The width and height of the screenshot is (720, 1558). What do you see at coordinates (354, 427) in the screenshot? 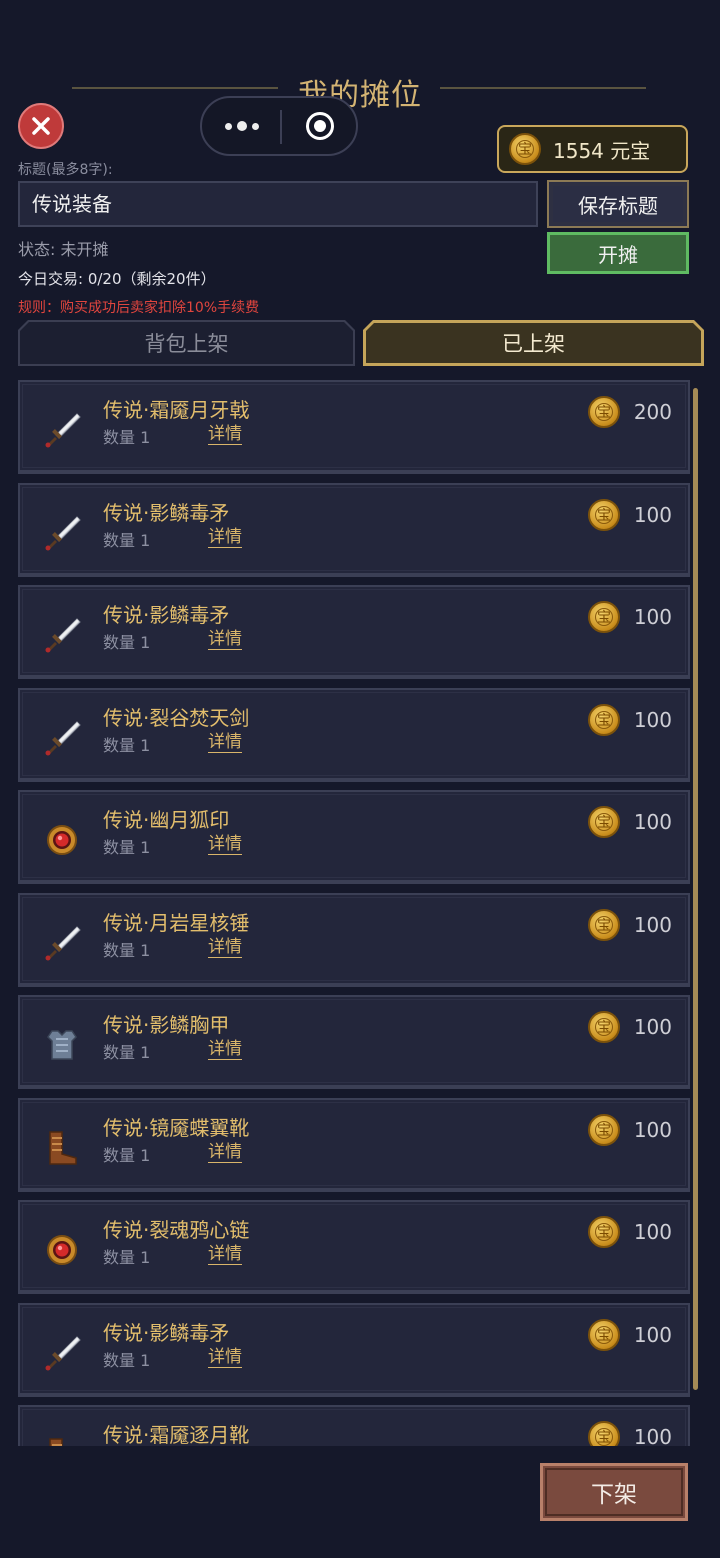
I see `listing-row: 传说·霜魇月牙戟数量 1 详情 宝 200` at bounding box center [354, 427].